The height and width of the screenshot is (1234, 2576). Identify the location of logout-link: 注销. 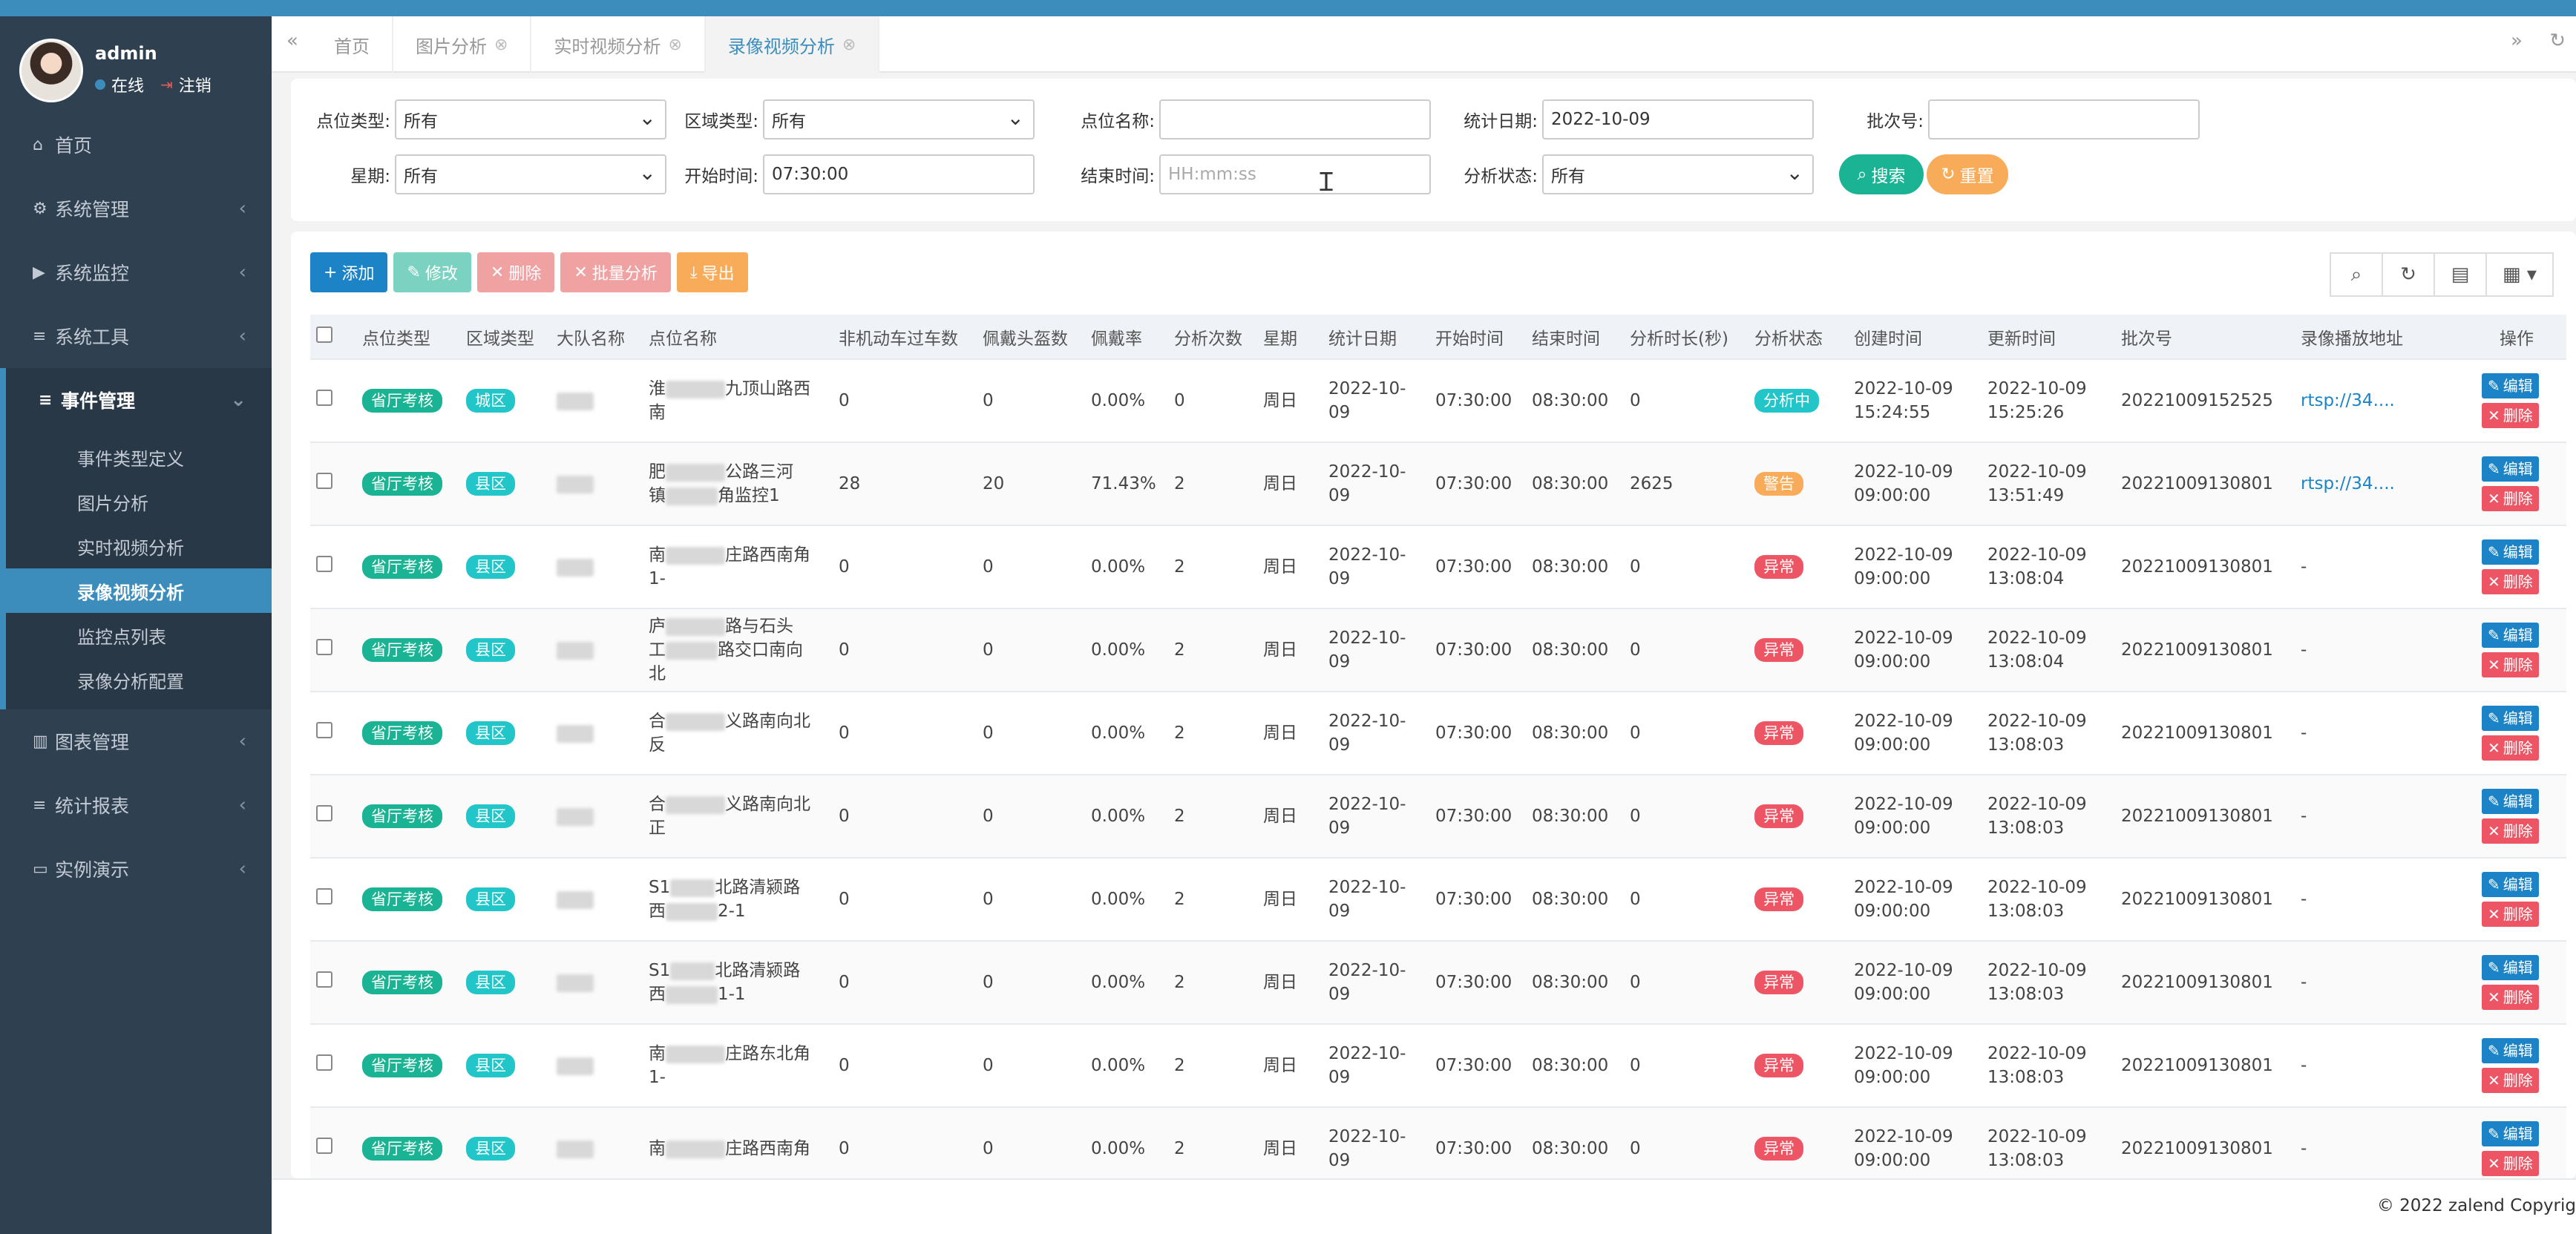
(195, 84).